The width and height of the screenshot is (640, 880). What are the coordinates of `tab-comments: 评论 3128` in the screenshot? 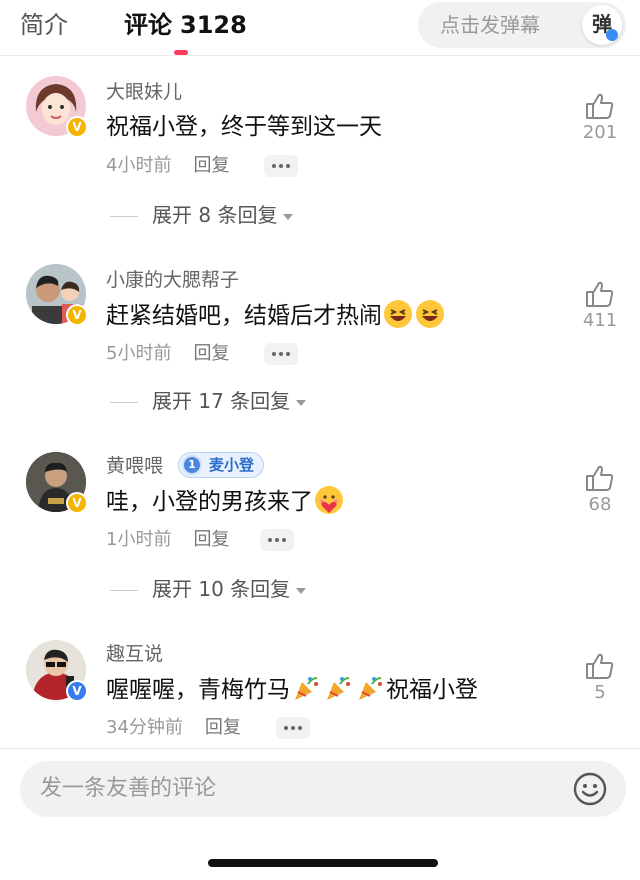 It's located at (185, 25).